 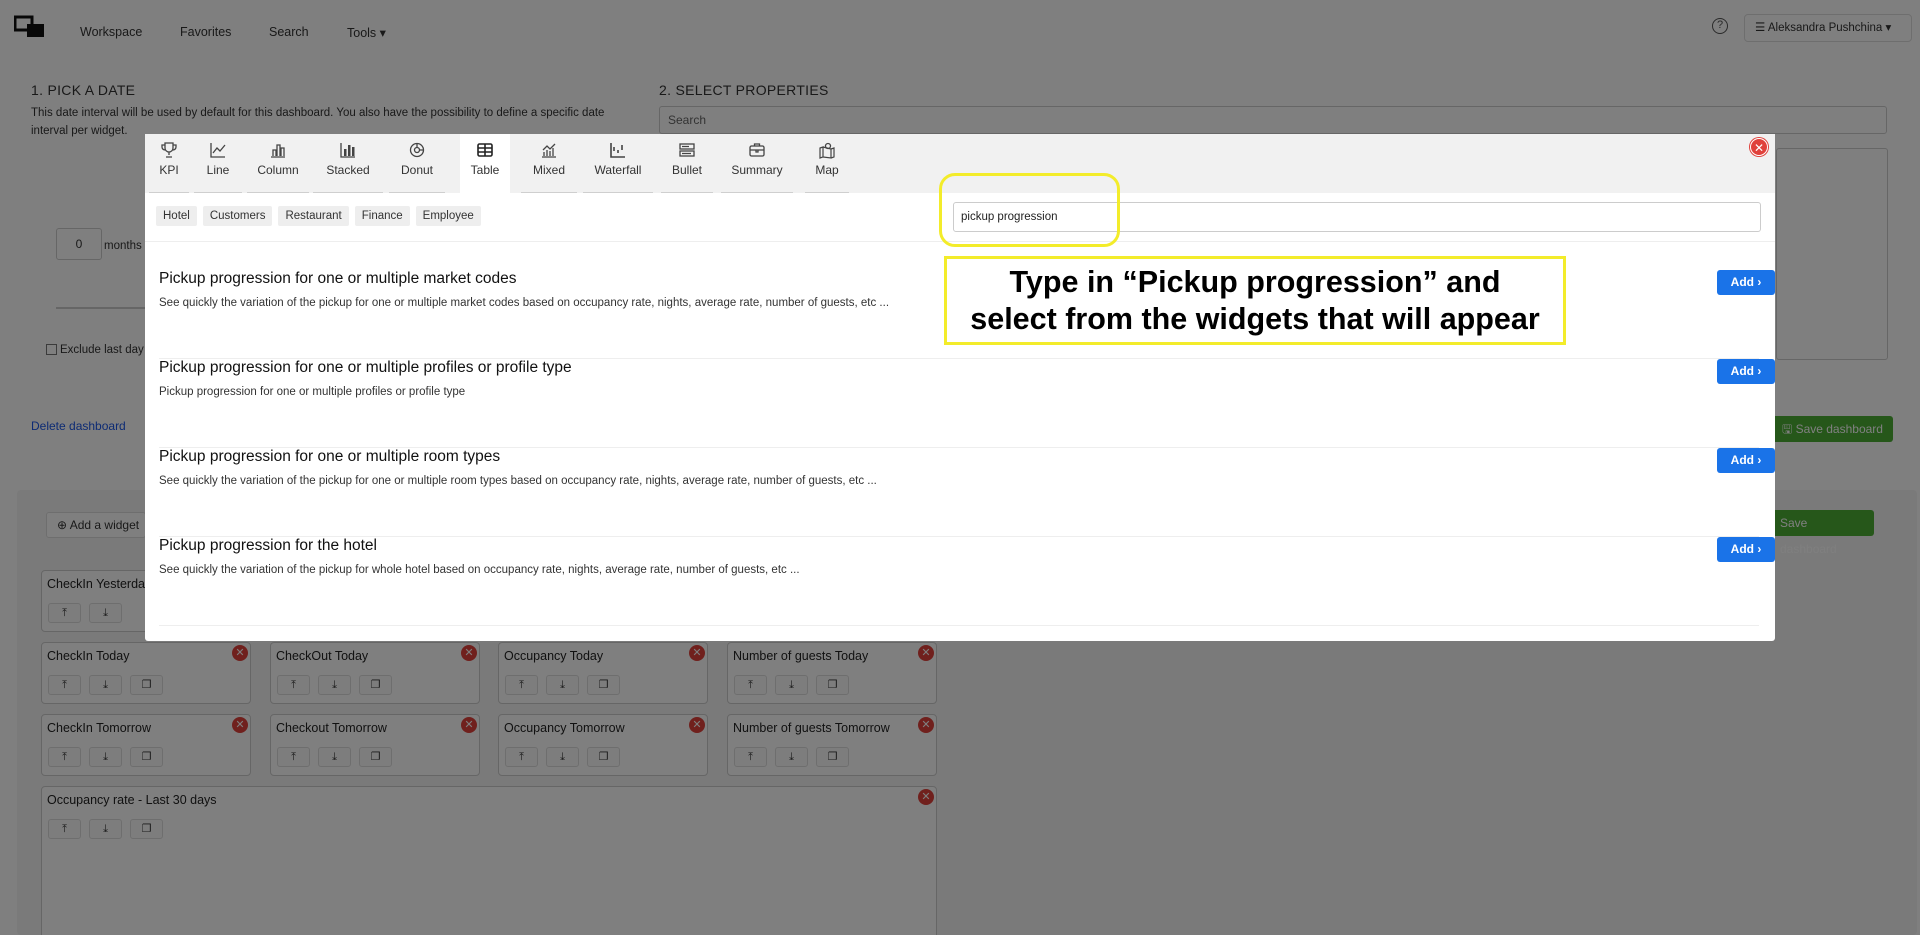 I want to click on map-icon, so click(x=827, y=150).